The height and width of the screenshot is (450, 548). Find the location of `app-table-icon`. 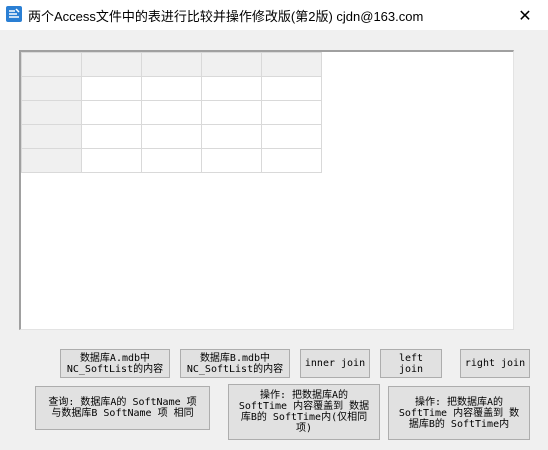

app-table-icon is located at coordinates (14, 14).